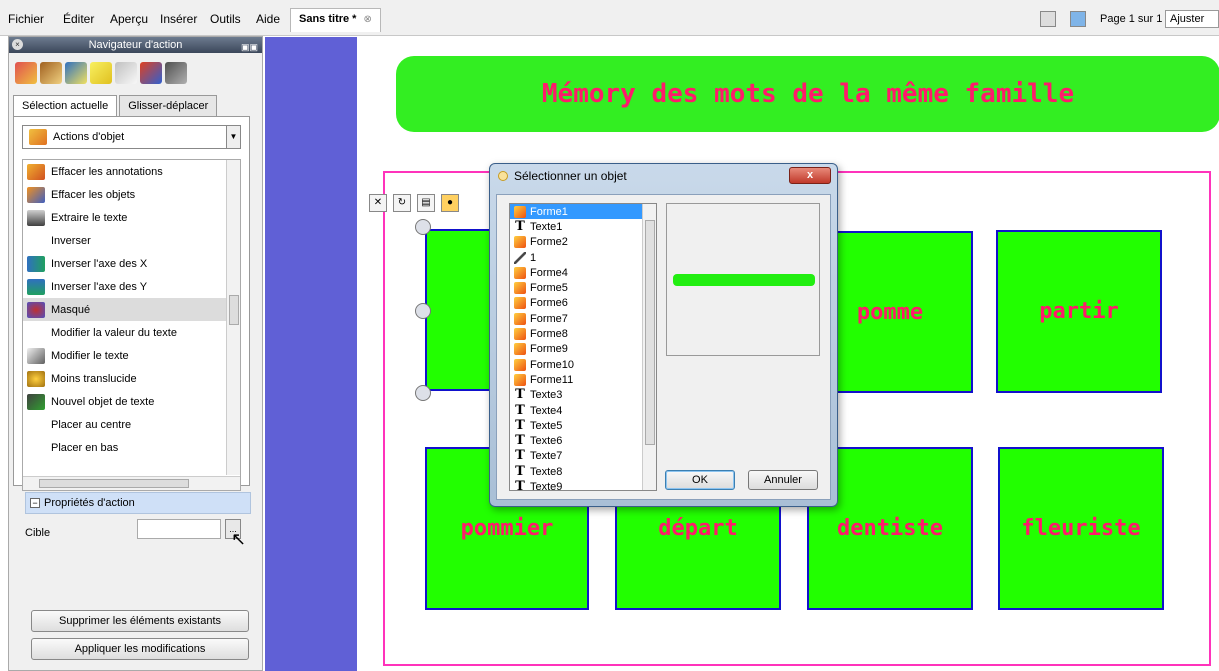  Describe the element at coordinates (131, 286) in the screenshot. I see `list-item: Inverser l'axe des Y` at that location.